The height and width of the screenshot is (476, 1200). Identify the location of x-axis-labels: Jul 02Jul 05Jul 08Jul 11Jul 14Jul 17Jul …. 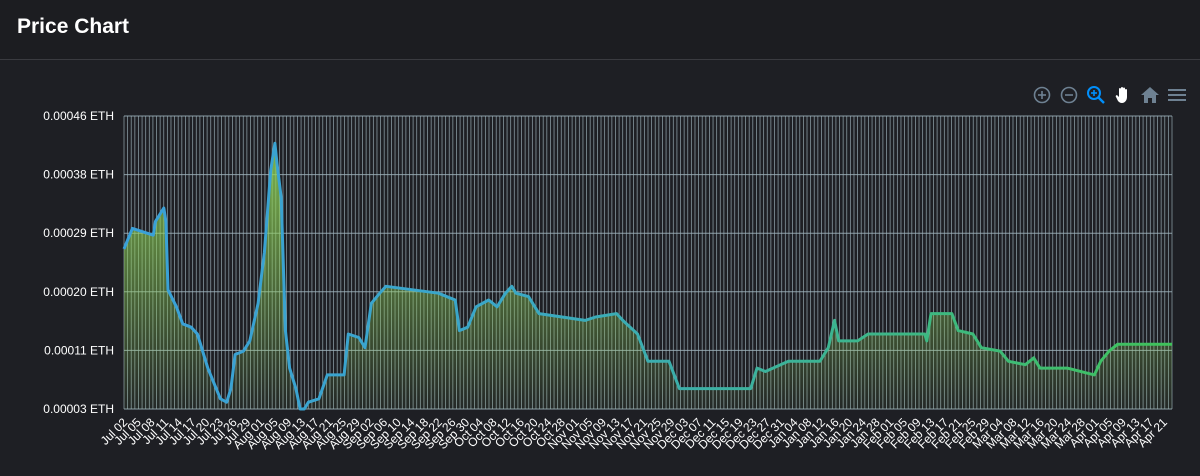
(634, 433).